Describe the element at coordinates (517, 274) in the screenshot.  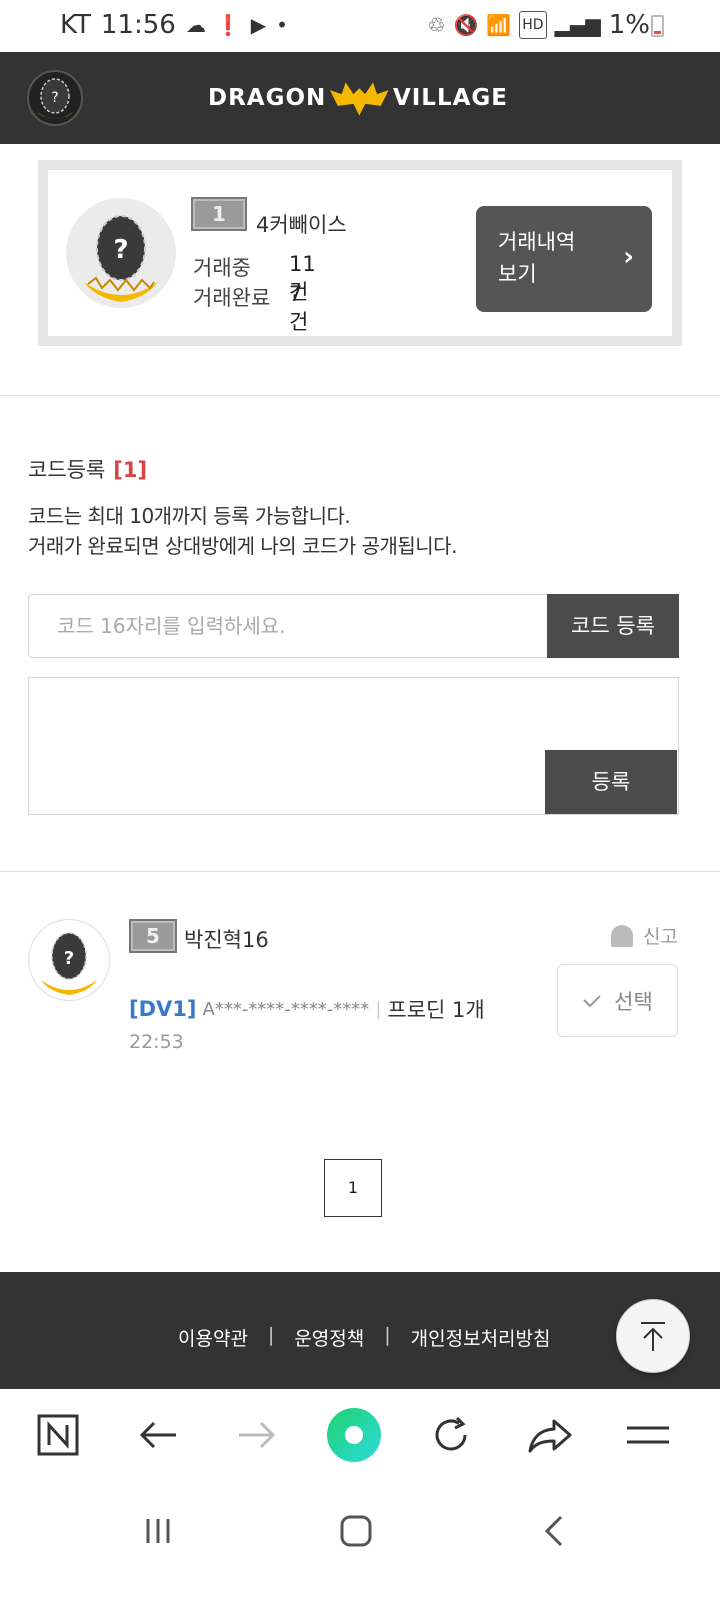
I see `trade-history-label-line2: 보기` at that location.